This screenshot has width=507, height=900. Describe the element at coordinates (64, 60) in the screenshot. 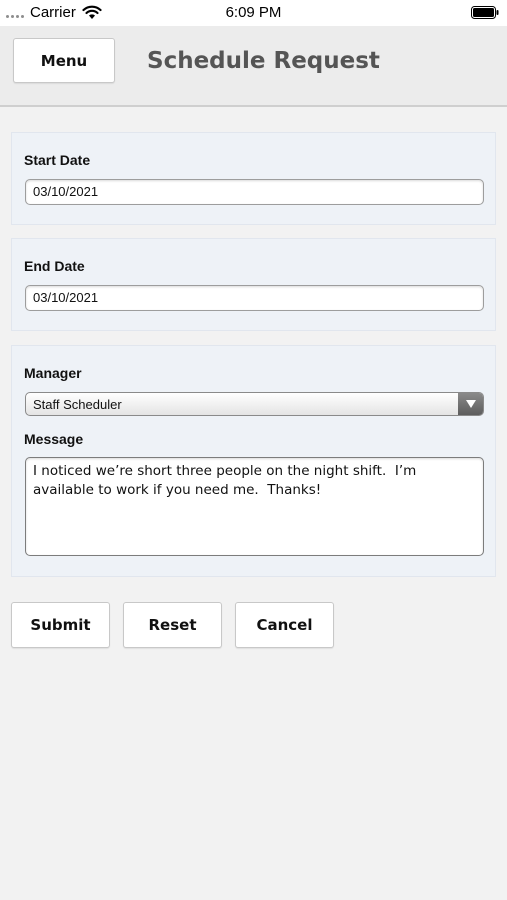

I see `menu-button: Menu` at that location.